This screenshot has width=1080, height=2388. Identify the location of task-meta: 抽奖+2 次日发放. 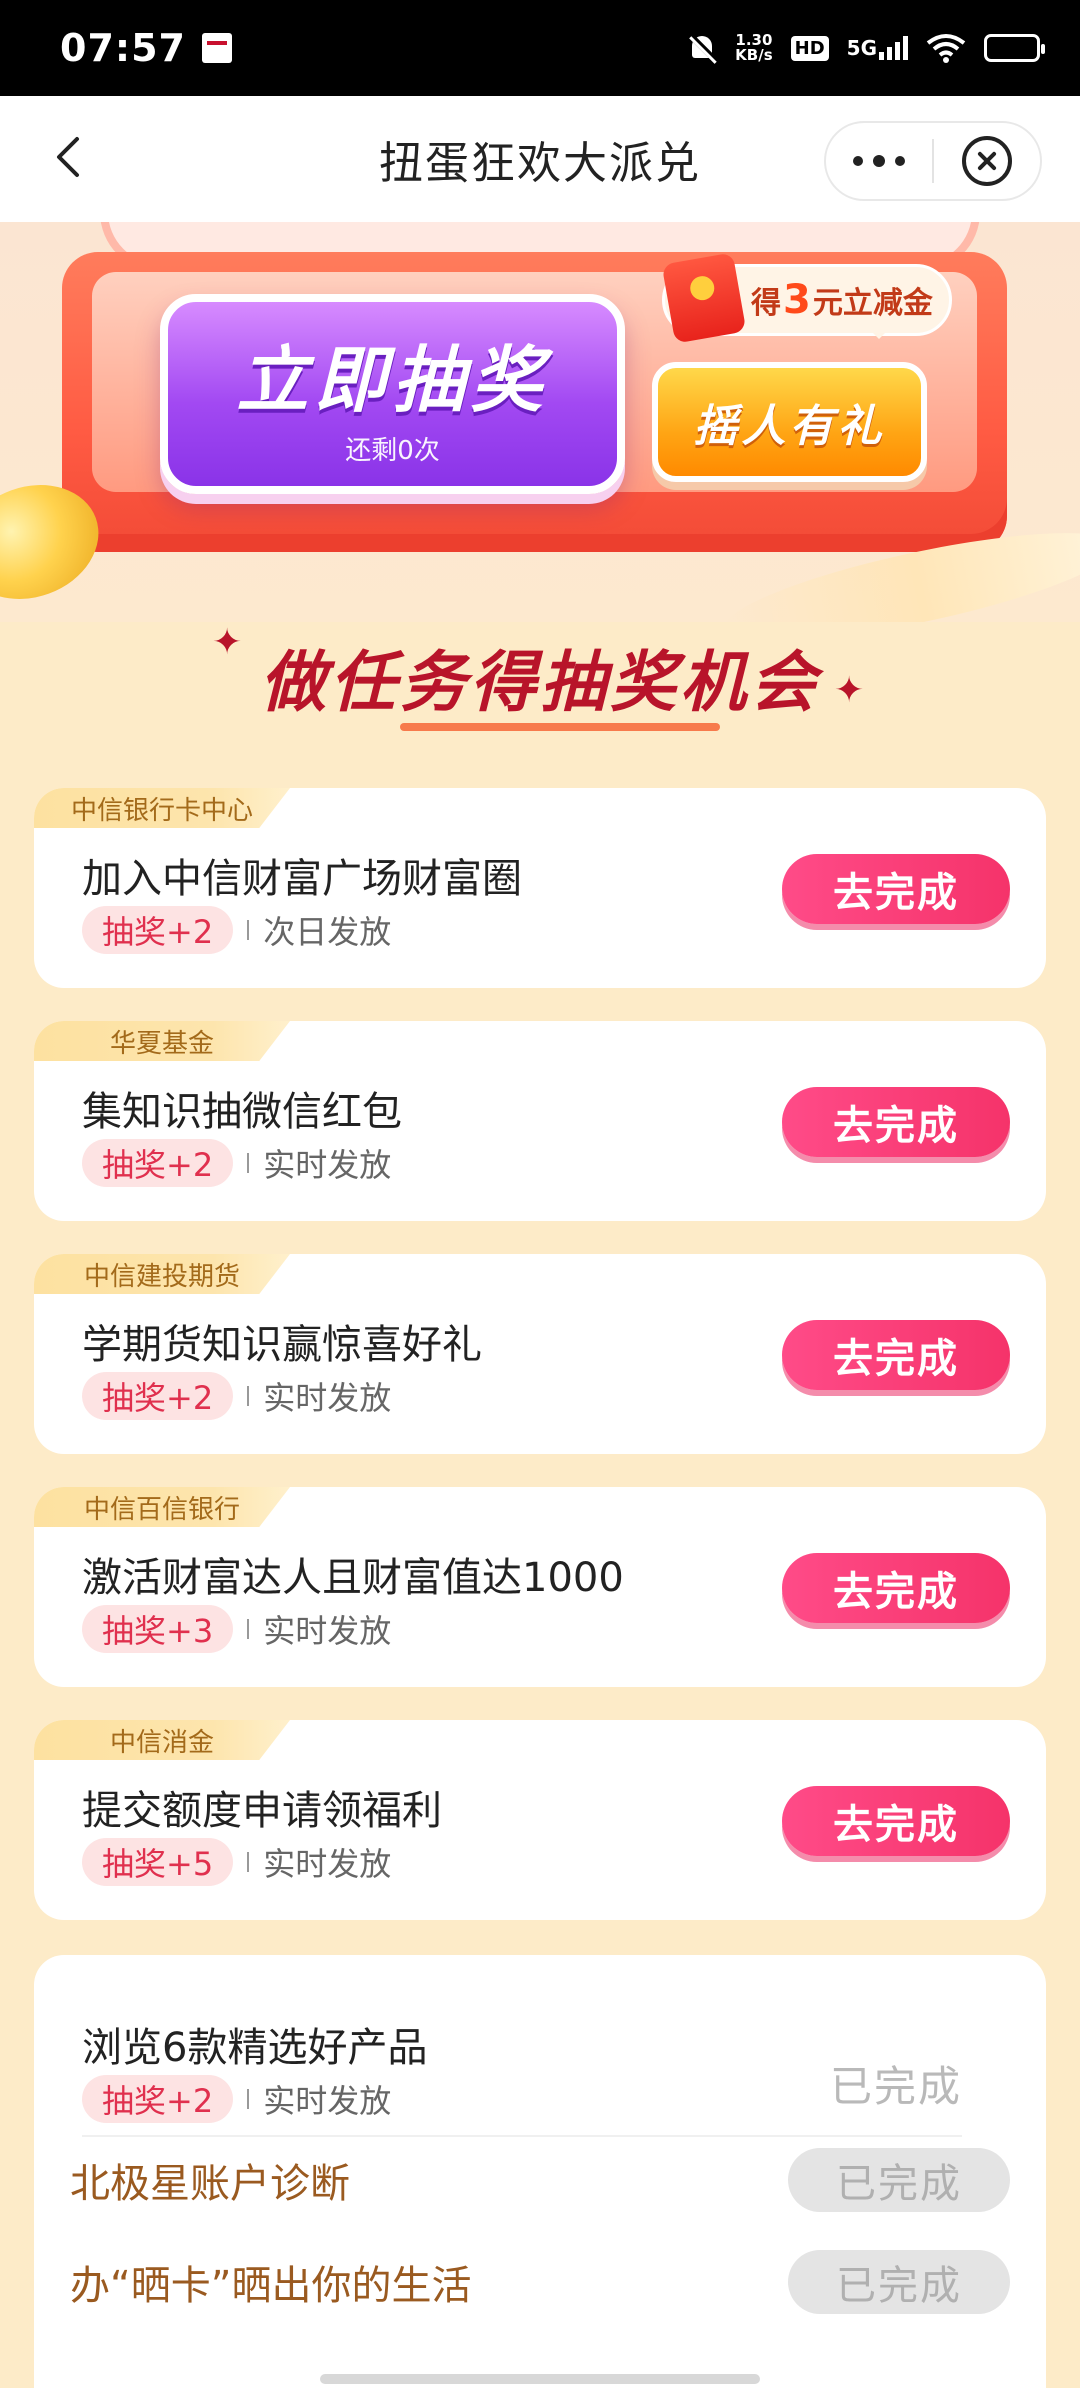
(236, 930).